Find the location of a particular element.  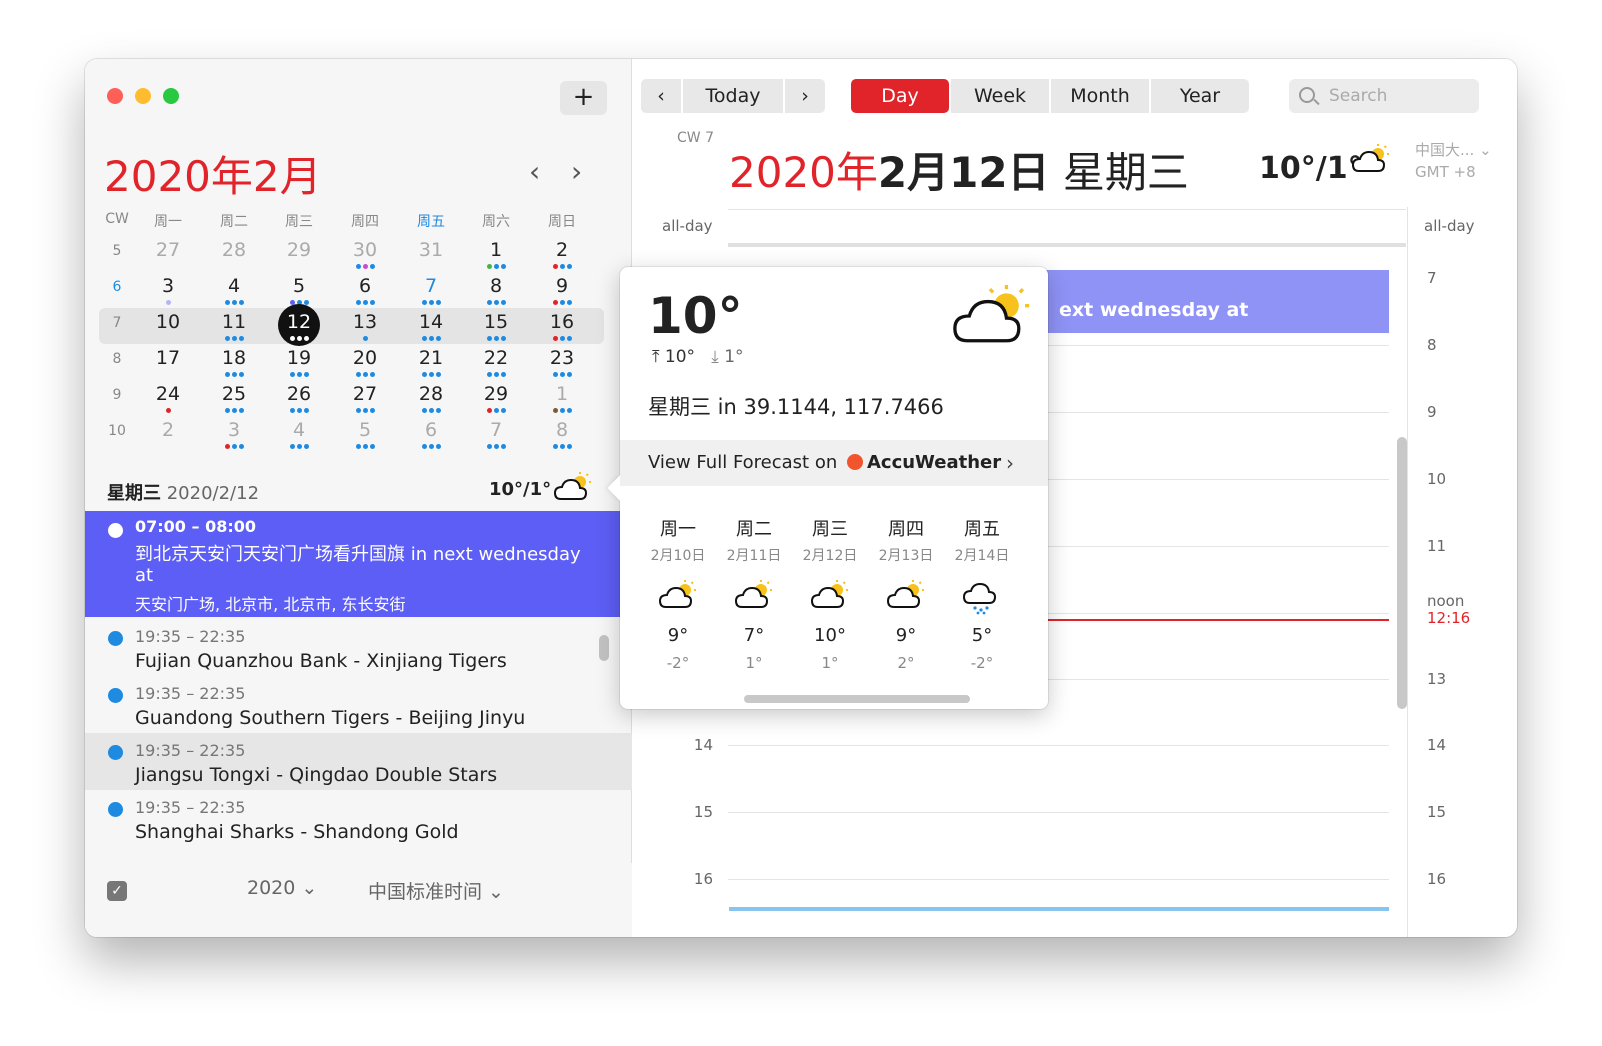

next-month-button: › is located at coordinates (576, 171).